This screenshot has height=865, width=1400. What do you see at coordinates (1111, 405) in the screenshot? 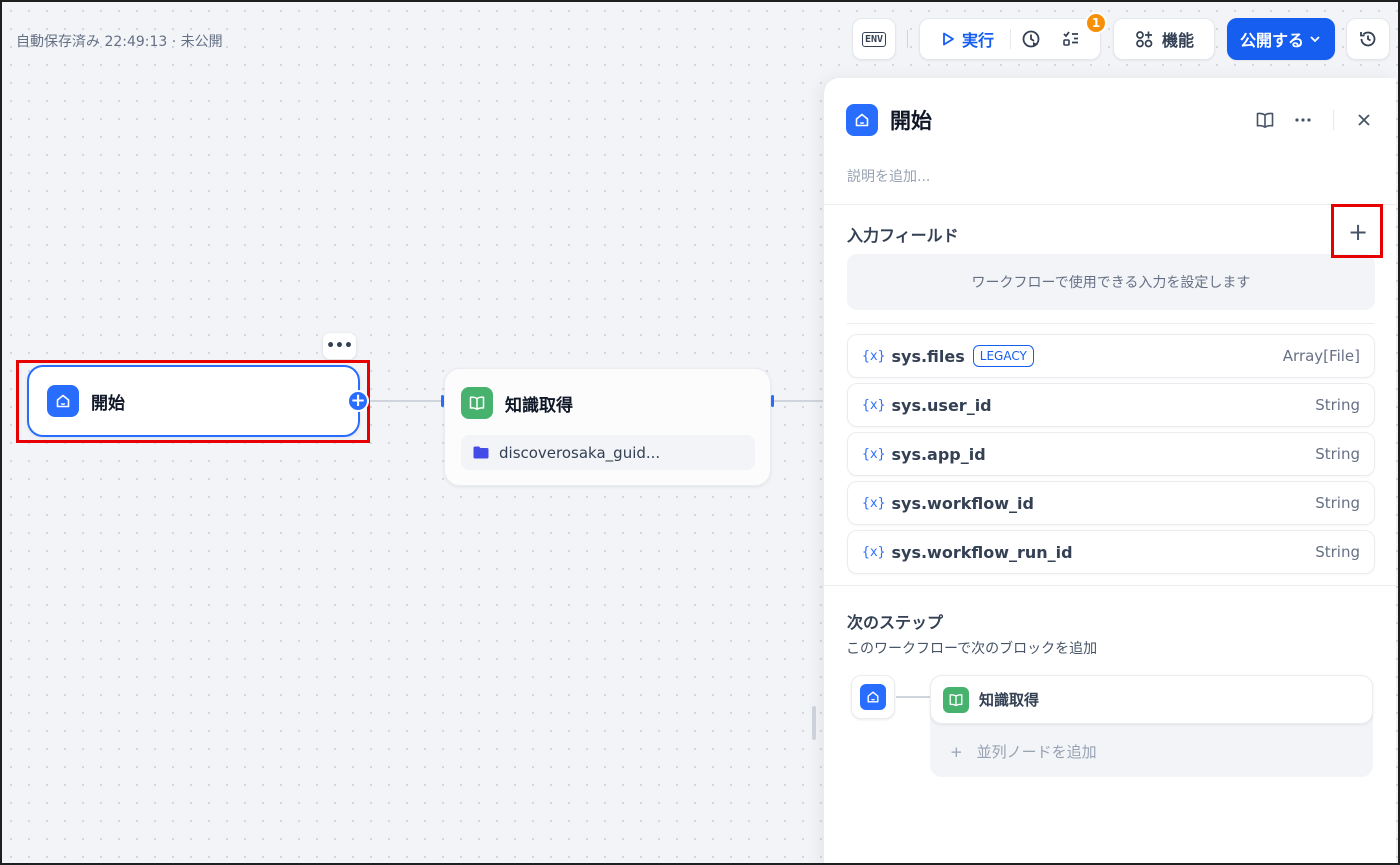
I see `variable-row: {x} sys.user_id String` at bounding box center [1111, 405].